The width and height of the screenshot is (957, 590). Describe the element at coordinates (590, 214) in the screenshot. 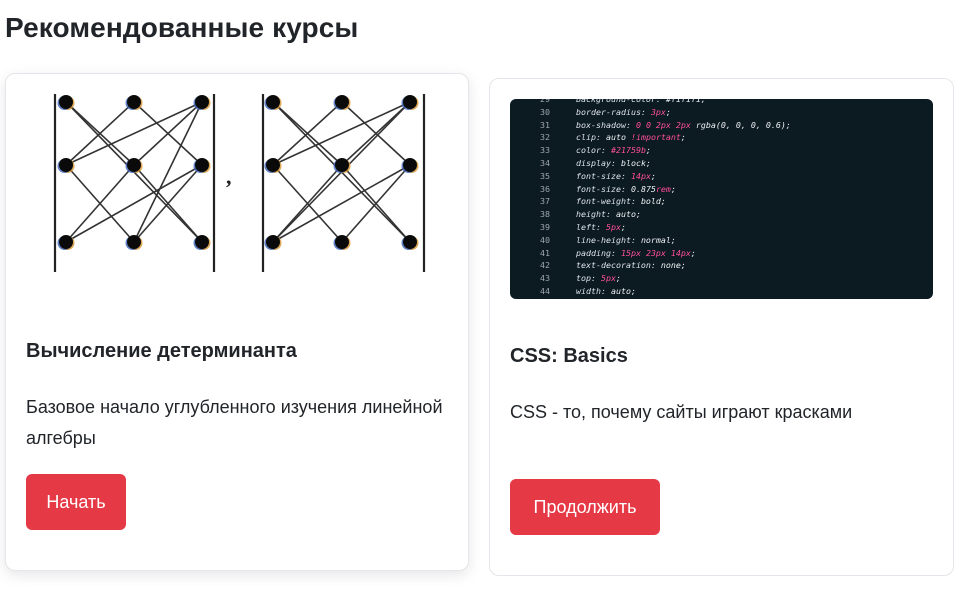

I see `code-line: 38 height: auto;` at that location.